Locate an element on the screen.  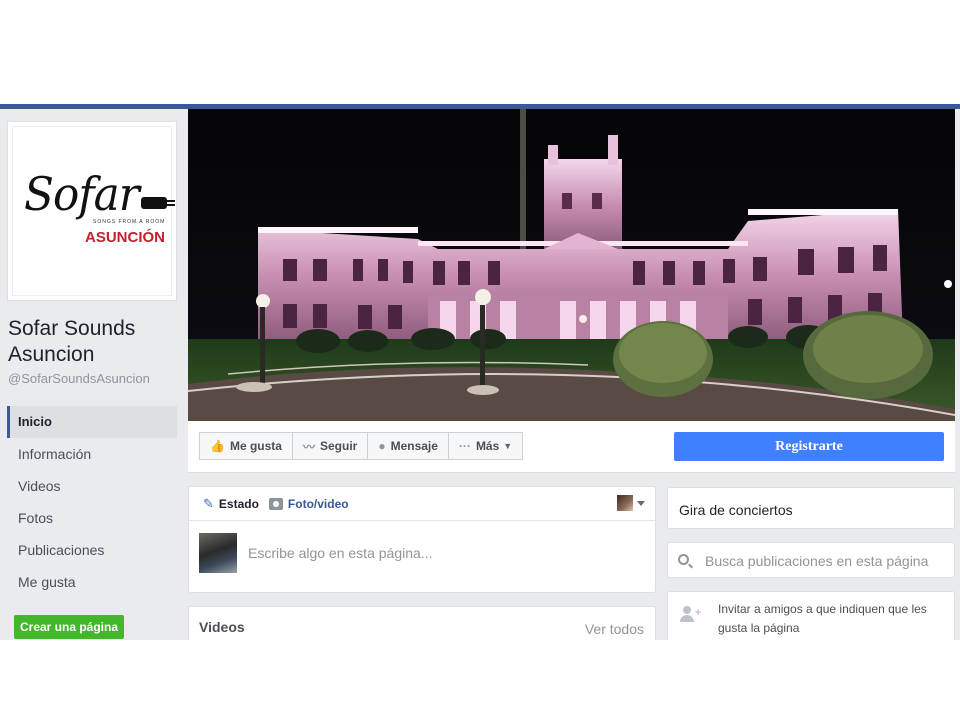
sidebar-item-publicaciones: Publicaciones is located at coordinates (92, 550).